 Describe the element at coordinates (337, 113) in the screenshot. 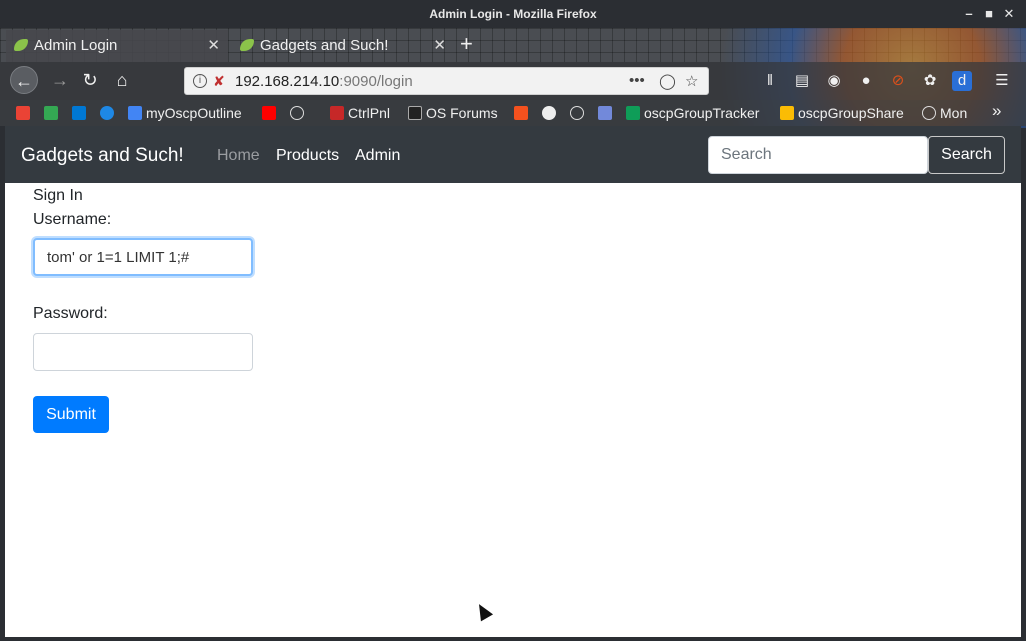

I see `ctrlpnl-icon` at that location.